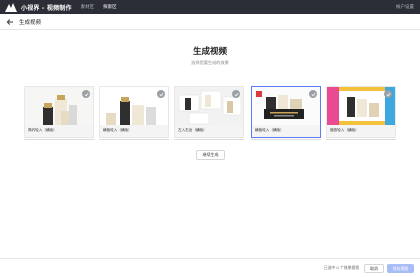 This screenshot has width=420, height=277. What do you see at coordinates (210, 22) in the screenshot?
I see `page-header: 生成视频` at bounding box center [210, 22].